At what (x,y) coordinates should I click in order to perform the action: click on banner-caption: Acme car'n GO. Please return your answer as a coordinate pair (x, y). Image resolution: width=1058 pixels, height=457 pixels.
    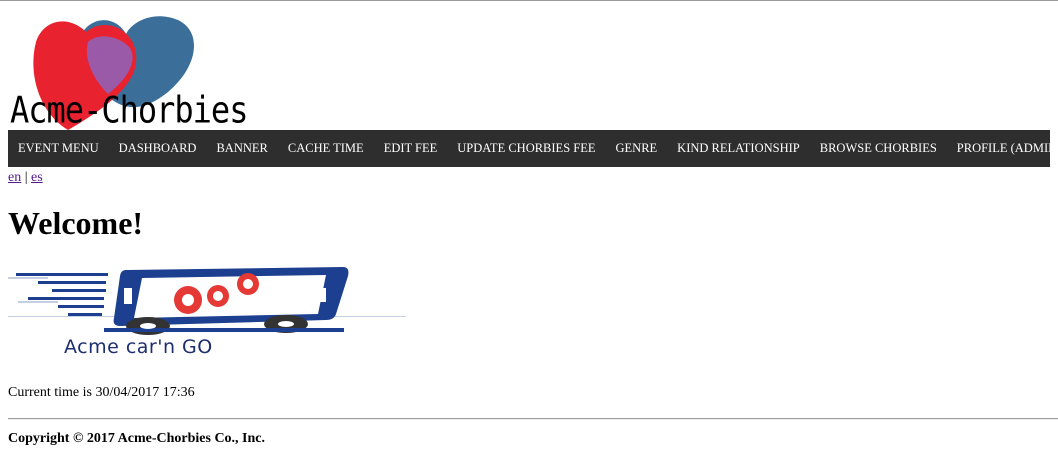
    Looking at the image, I should click on (138, 347).